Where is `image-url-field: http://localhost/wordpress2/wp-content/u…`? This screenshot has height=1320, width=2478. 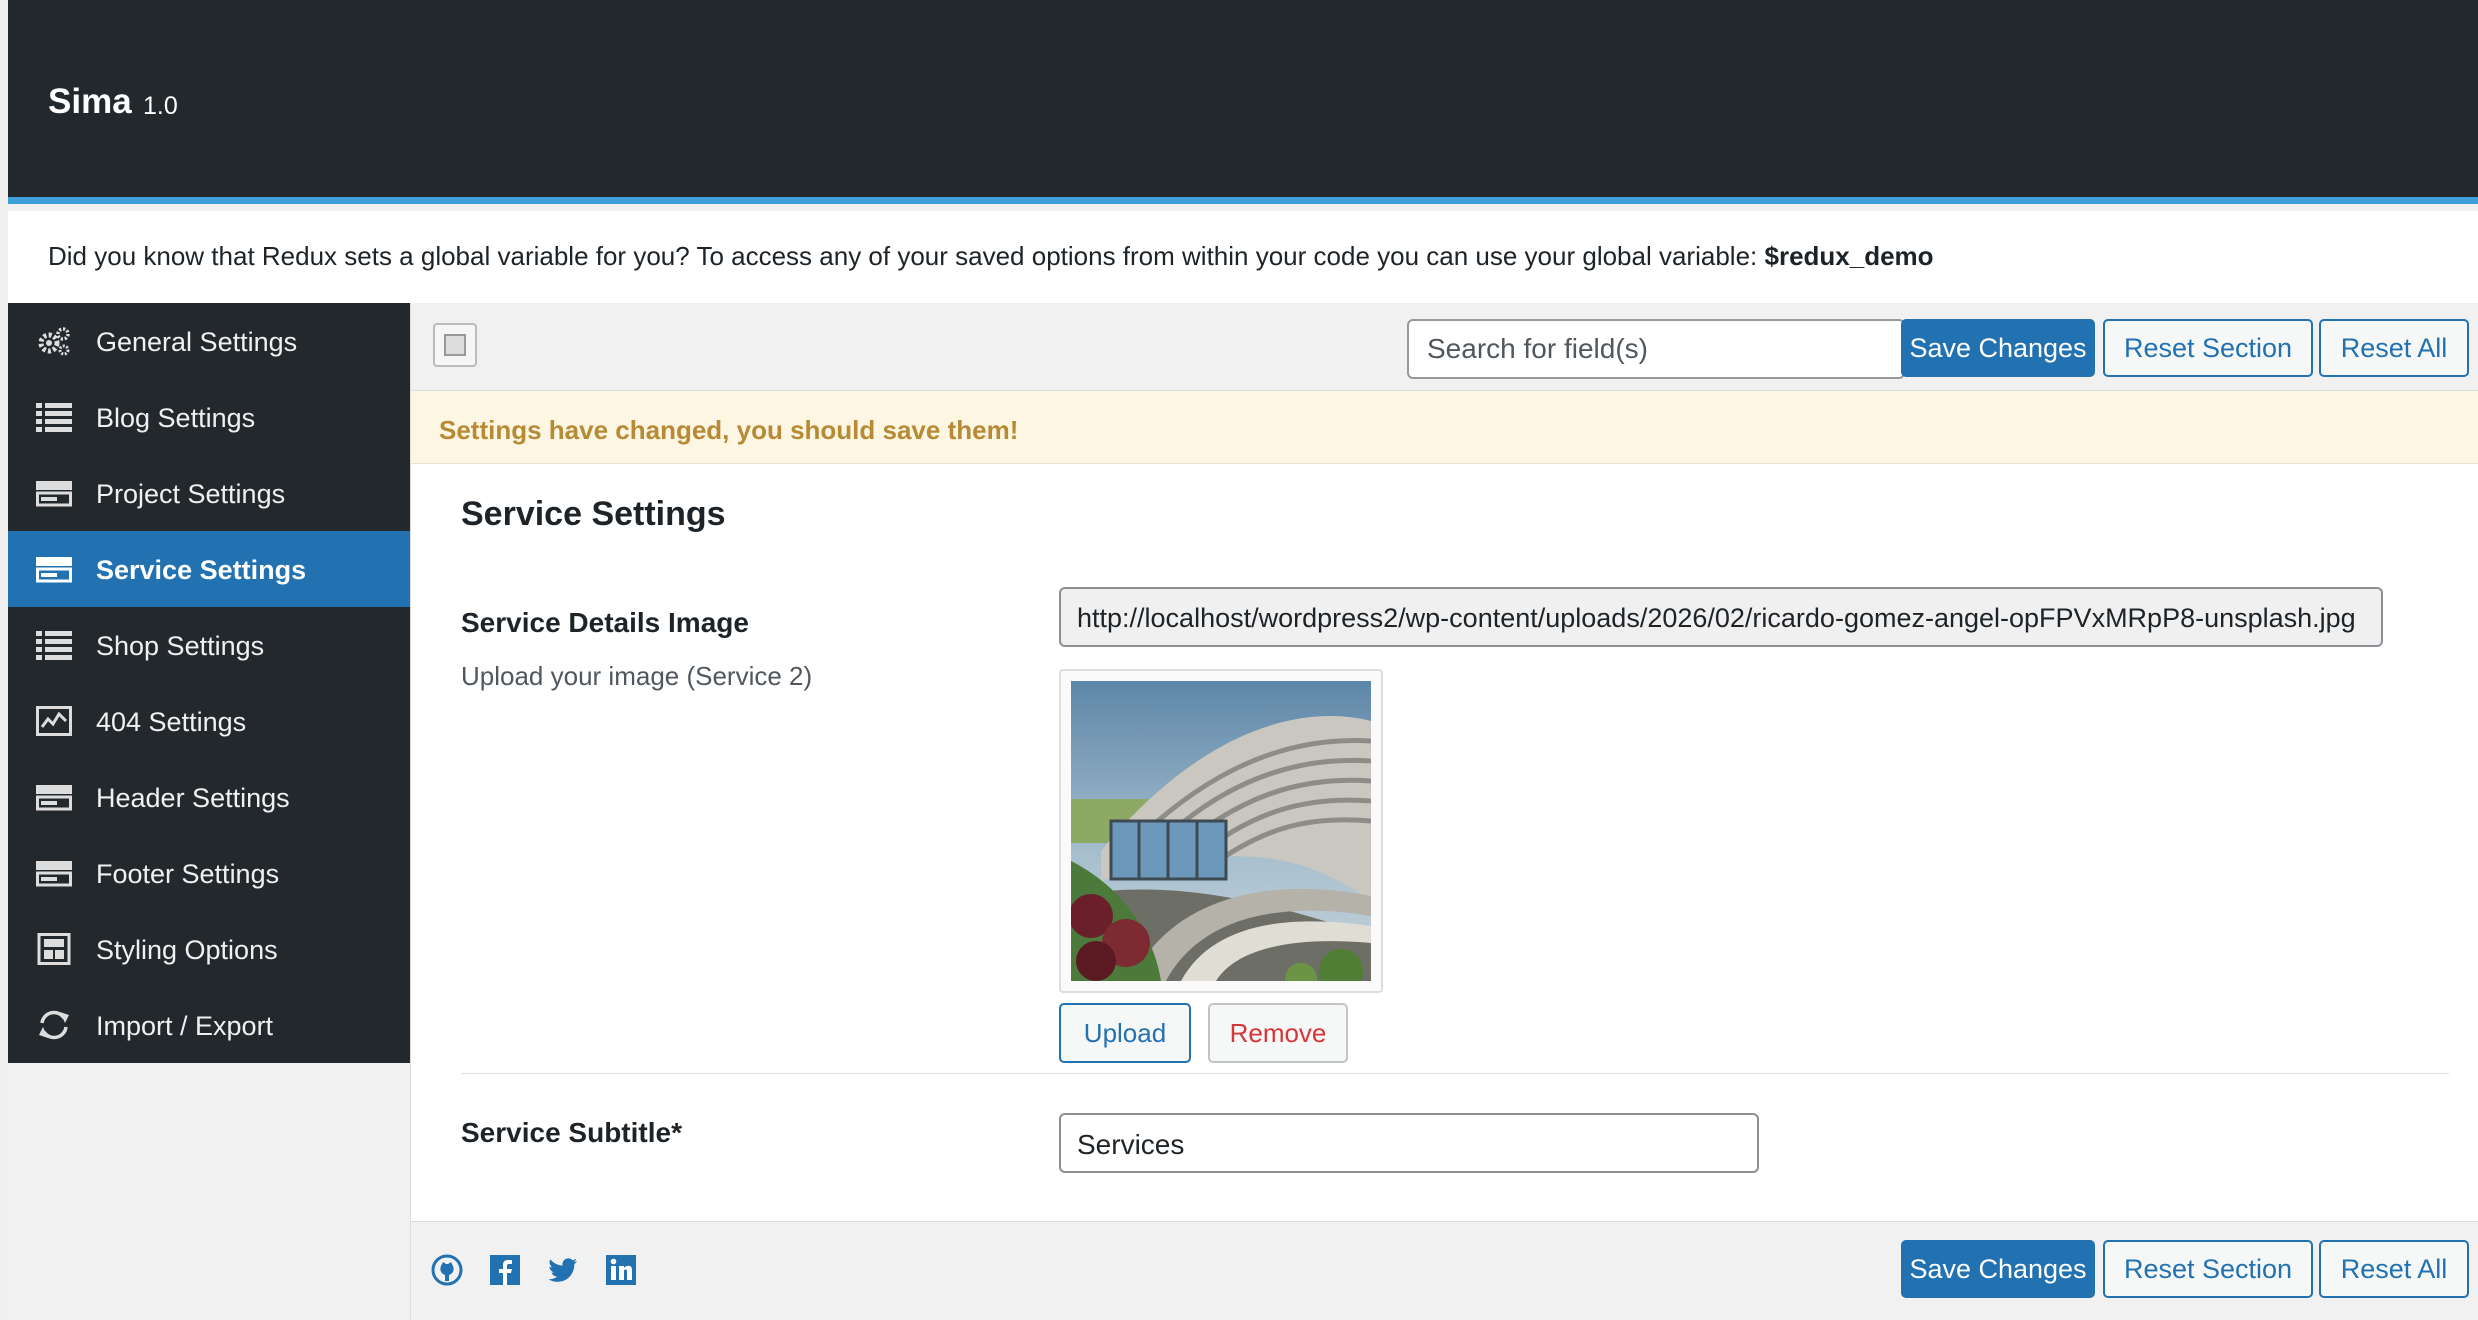 image-url-field: http://localhost/wordpress2/wp-content/u… is located at coordinates (1721, 617).